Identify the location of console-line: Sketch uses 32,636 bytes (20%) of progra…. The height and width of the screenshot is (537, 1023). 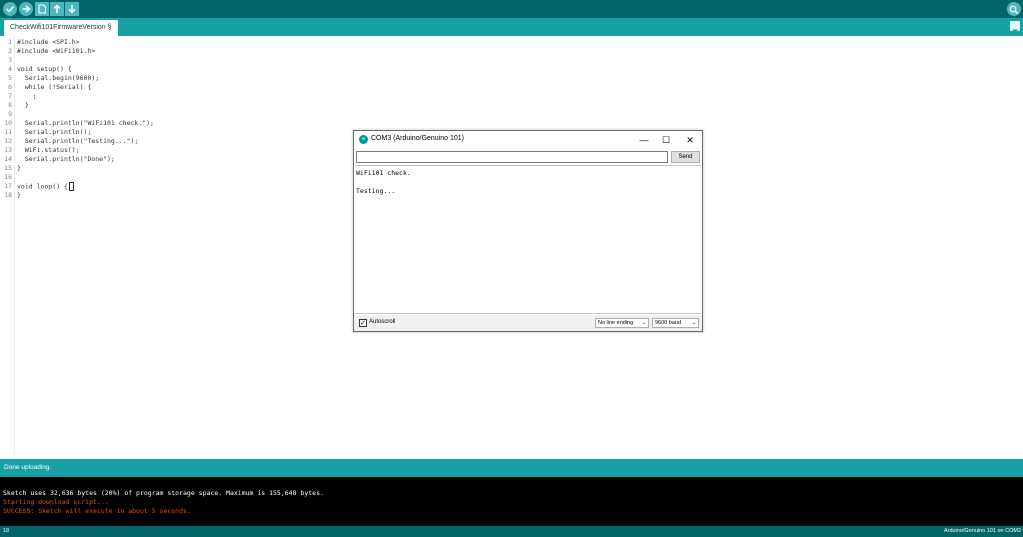
(163, 493).